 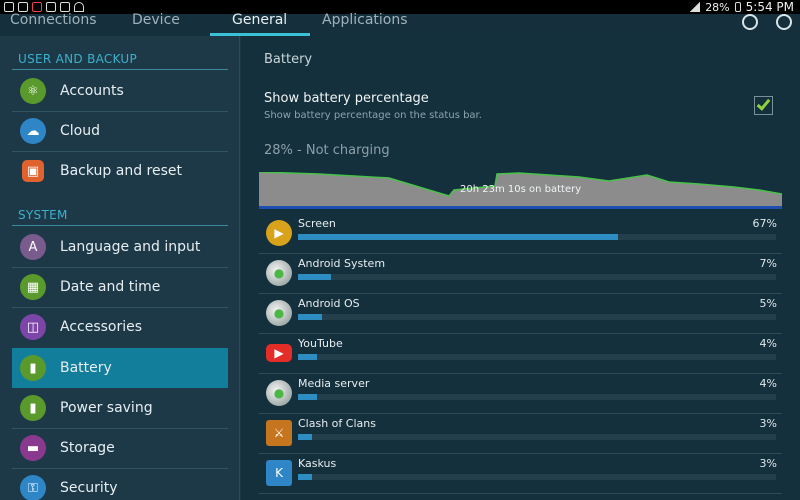 What do you see at coordinates (768, 343) in the screenshot?
I see `usage-percentage: 4%` at bounding box center [768, 343].